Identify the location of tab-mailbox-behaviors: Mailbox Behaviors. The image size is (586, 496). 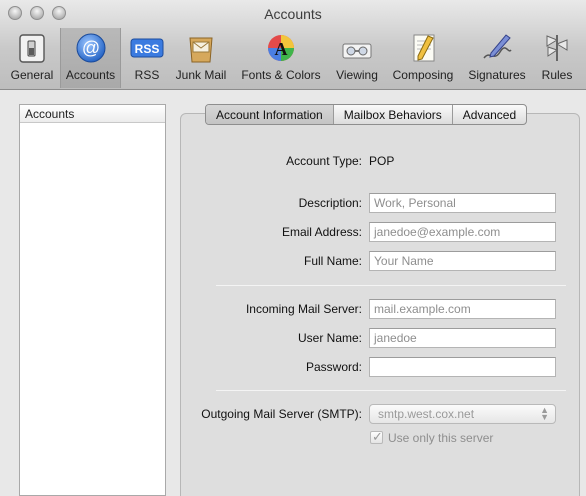
(393, 114).